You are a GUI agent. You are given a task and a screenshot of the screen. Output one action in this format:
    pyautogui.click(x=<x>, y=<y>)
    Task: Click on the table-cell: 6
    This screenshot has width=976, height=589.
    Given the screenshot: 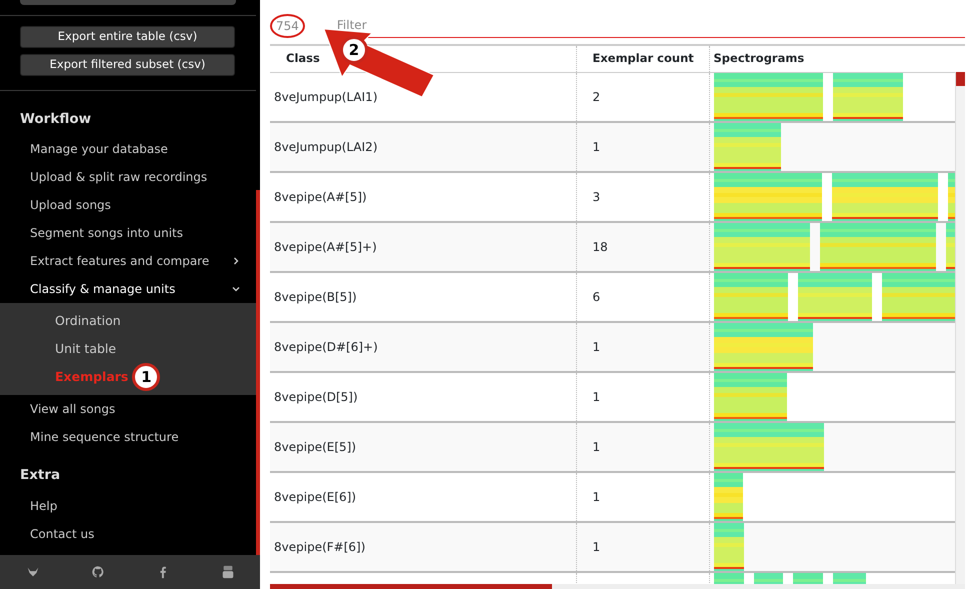 What is the action you would take?
    pyautogui.click(x=596, y=297)
    